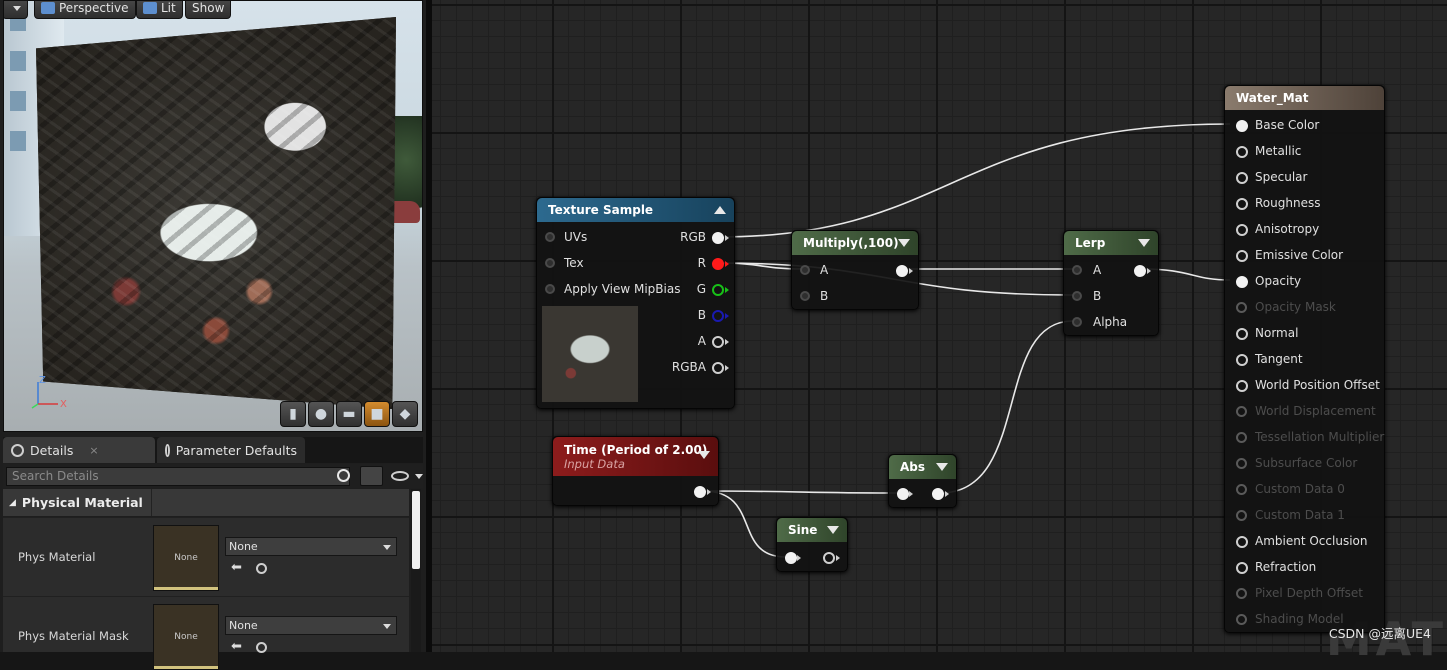 Image resolution: width=1447 pixels, height=670 pixels. I want to click on abs-node: Abs, so click(922, 481).